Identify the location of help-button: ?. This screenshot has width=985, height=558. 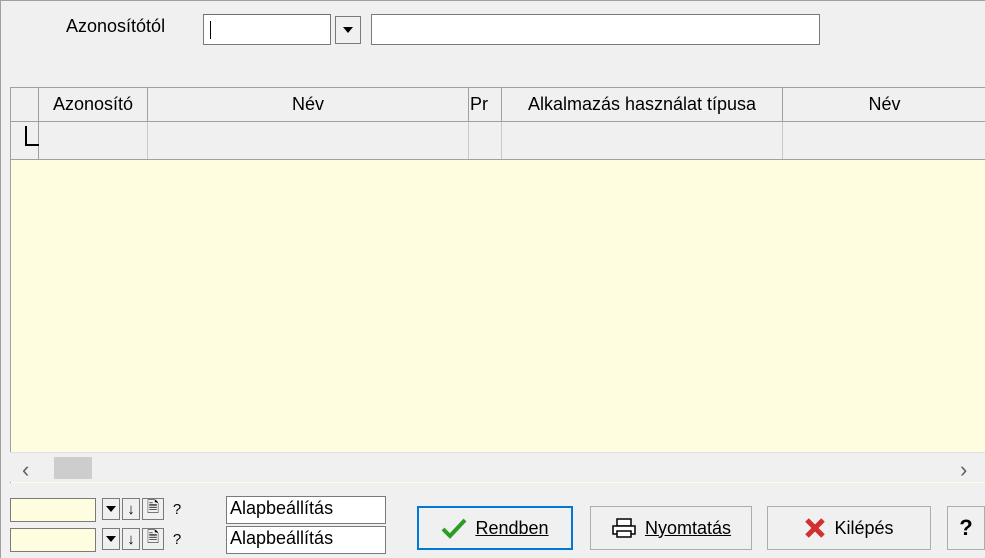
(966, 528).